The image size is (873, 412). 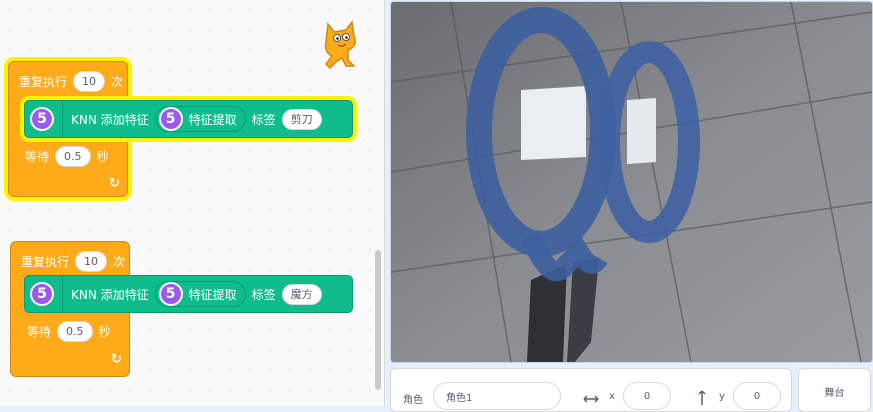 I want to click on scratch-cat-icon, so click(x=340, y=45).